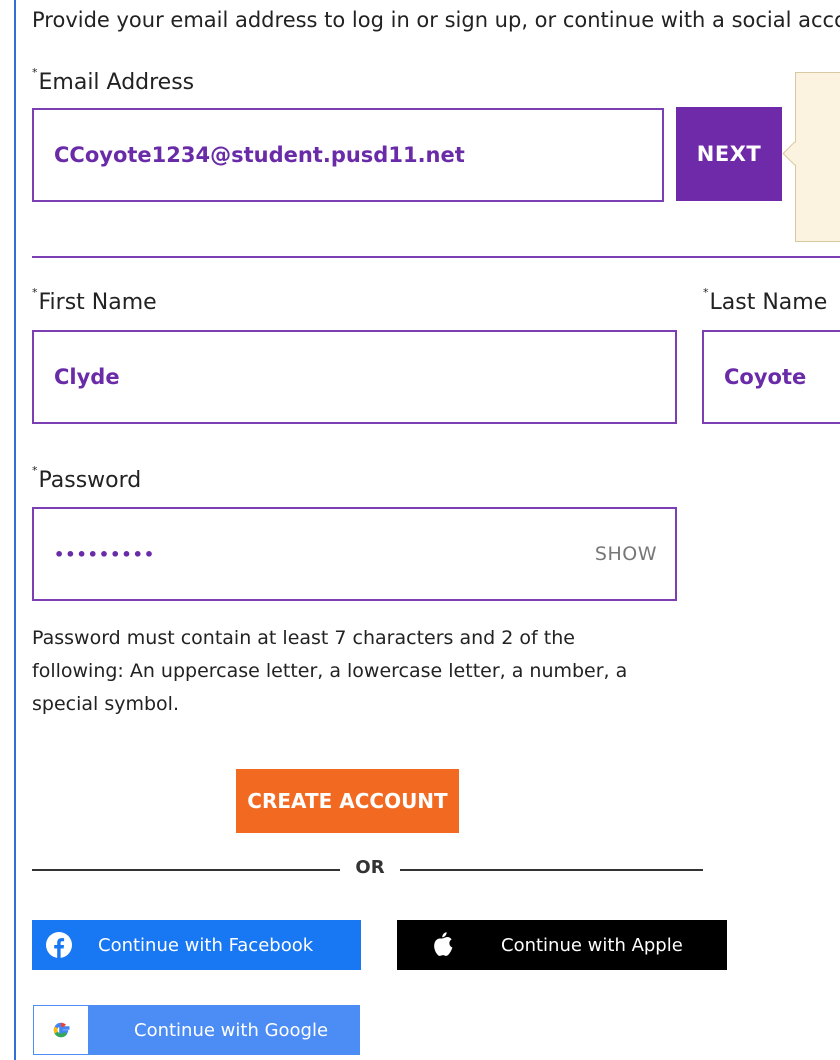  I want to click on apple-icon, so click(442, 945).